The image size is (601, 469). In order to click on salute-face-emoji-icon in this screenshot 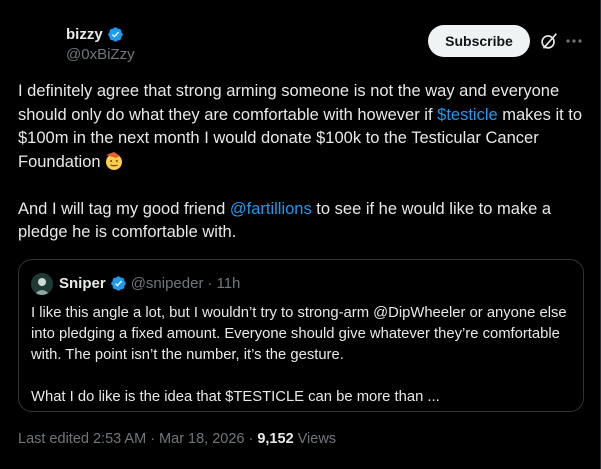, I will do `click(113, 160)`.